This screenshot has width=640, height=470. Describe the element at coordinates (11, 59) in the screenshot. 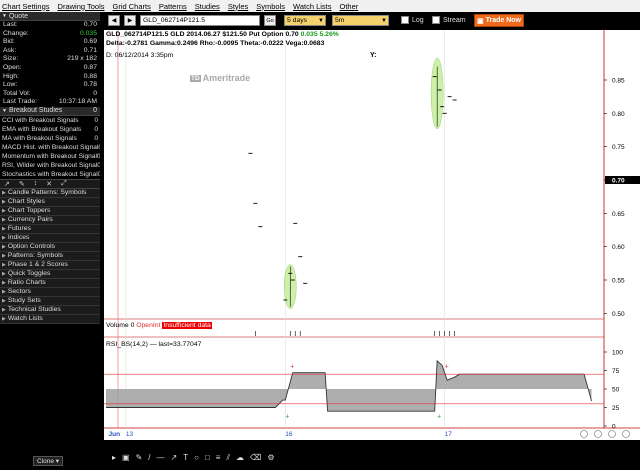

I see `quote-label: Size:` at that location.